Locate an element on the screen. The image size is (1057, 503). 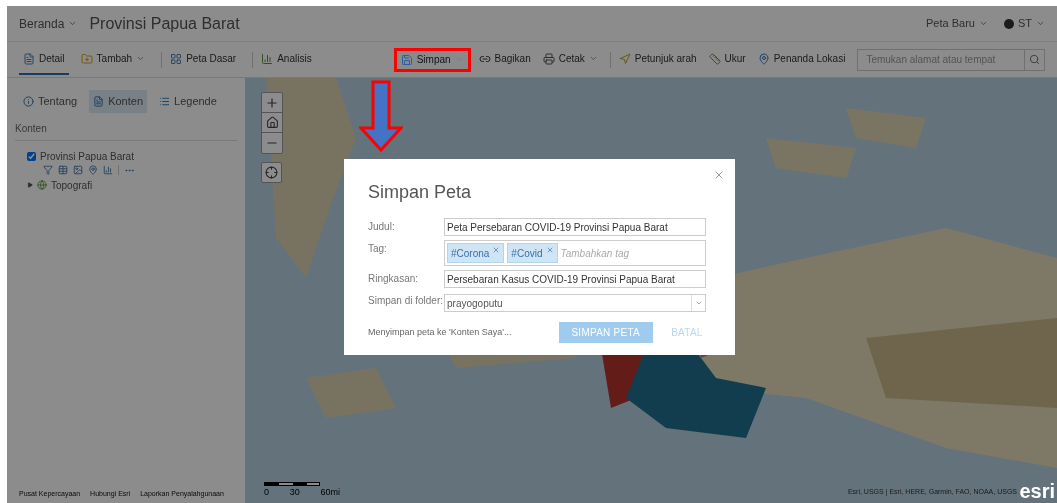
map-title: Provinsi Papua Barat is located at coordinates (164, 23).